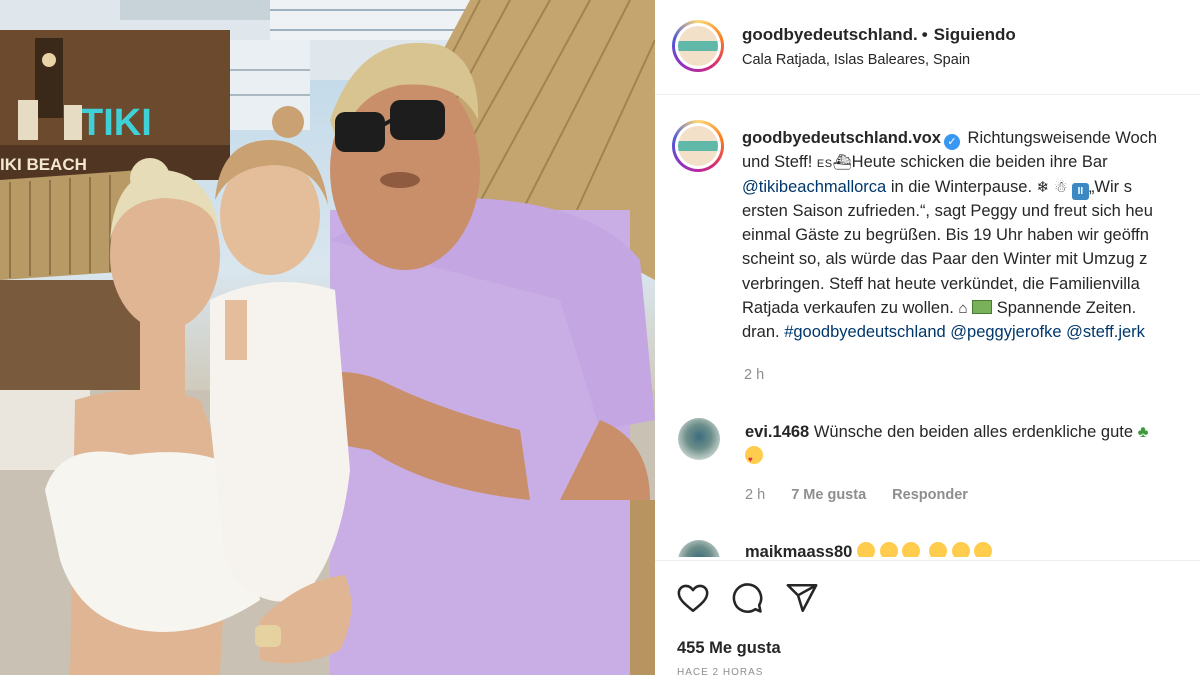 The image size is (1200, 675). Describe the element at coordinates (802, 598) in the screenshot. I see `paper-plane-icon` at that location.